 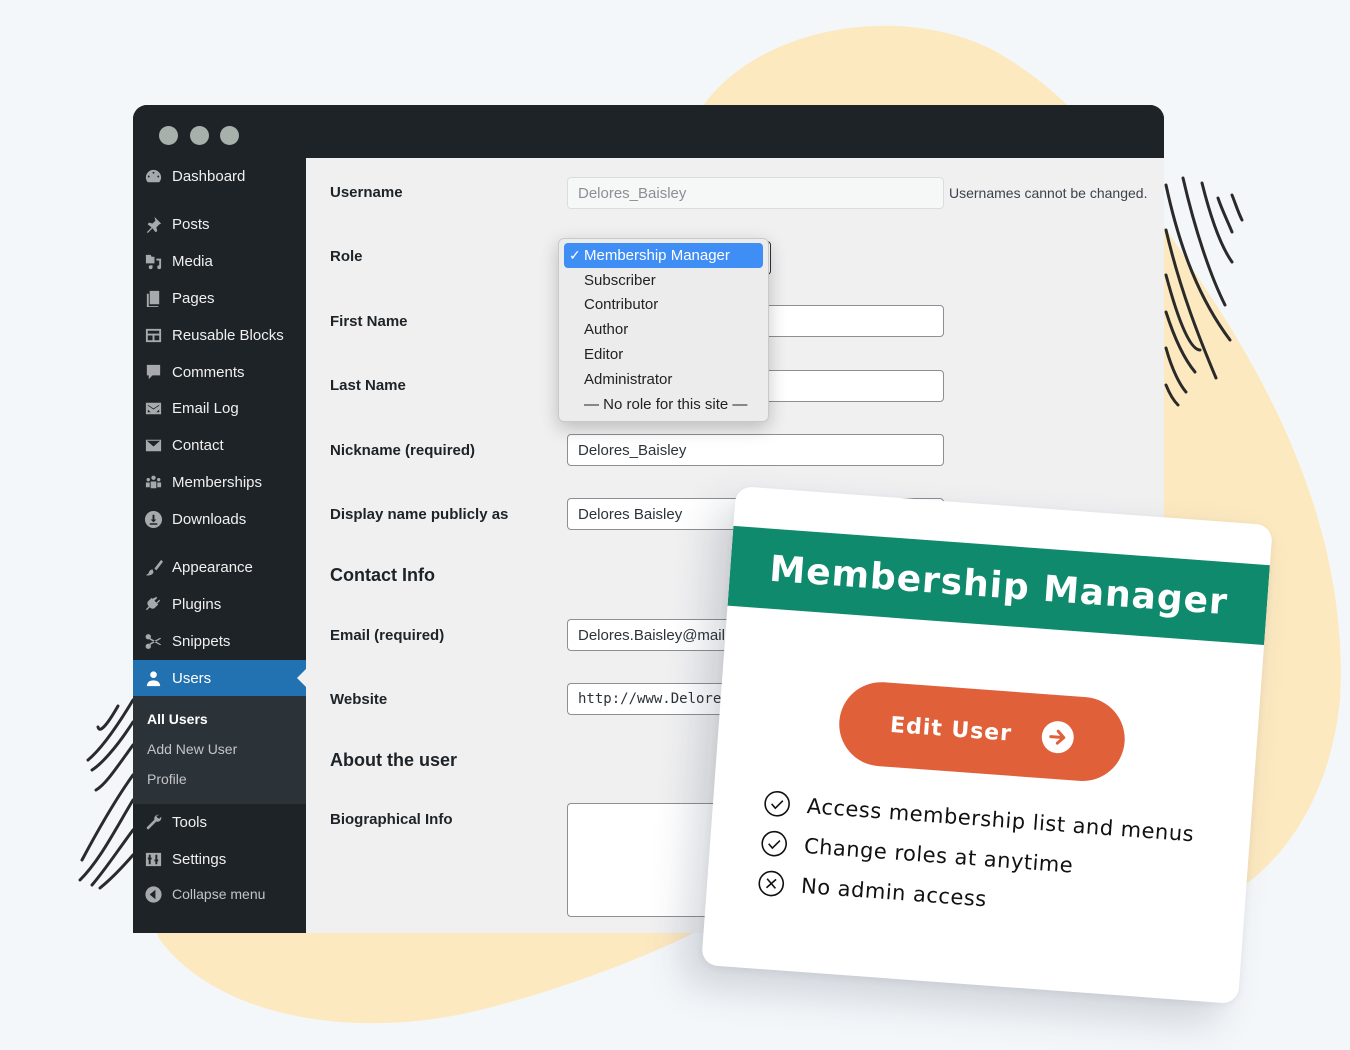 What do you see at coordinates (153, 822) in the screenshot?
I see `wrench-icon` at bounding box center [153, 822].